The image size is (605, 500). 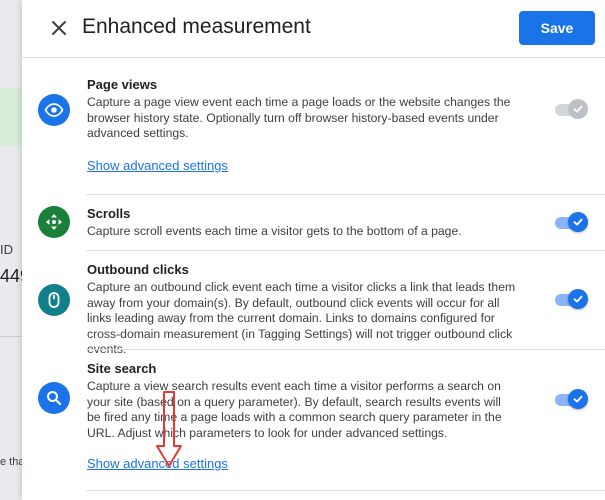 I want to click on outbound-clicks-title: Outbound clicks, so click(x=138, y=269).